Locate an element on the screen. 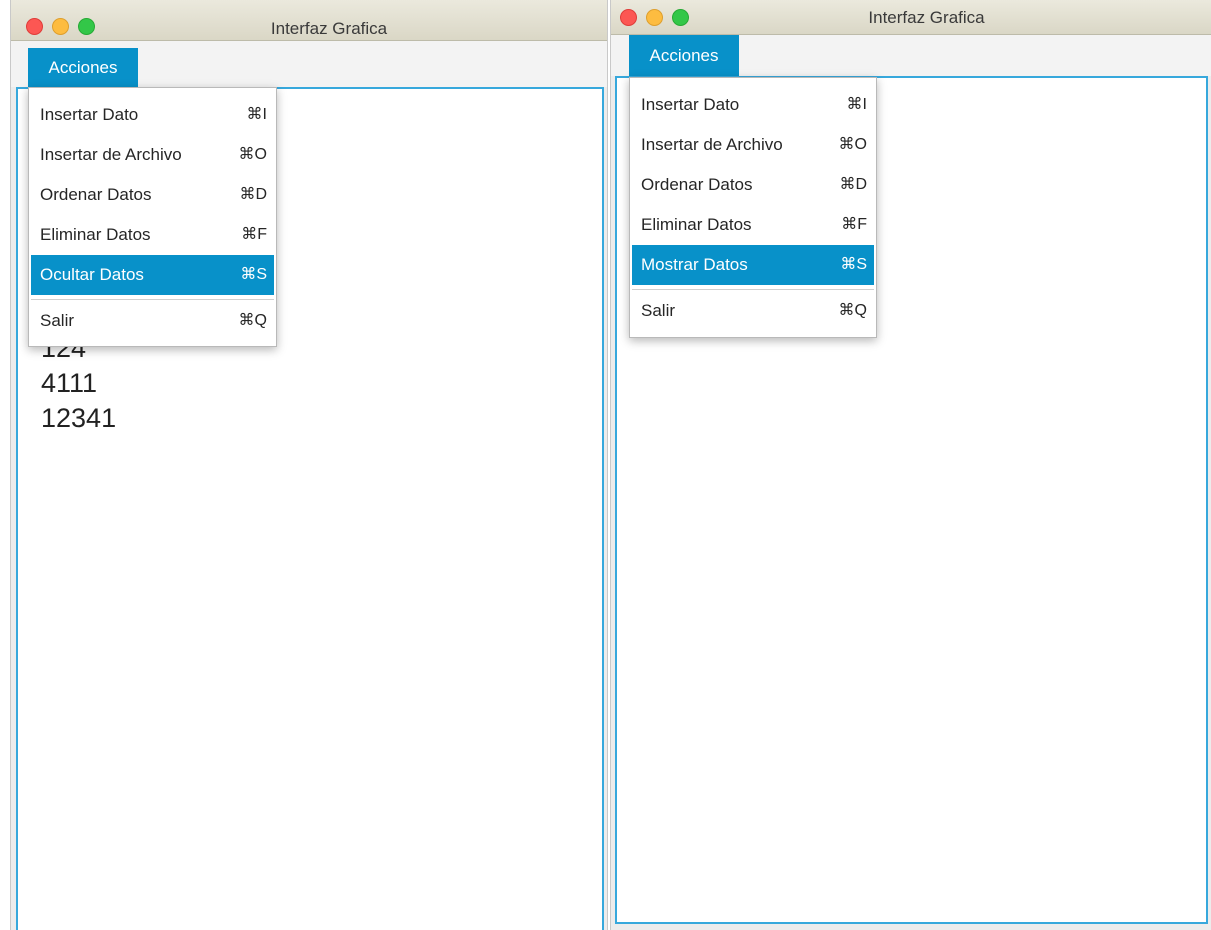  menu-item-ocultar-datos: Ocultar Datos ⌘S is located at coordinates (152, 275).